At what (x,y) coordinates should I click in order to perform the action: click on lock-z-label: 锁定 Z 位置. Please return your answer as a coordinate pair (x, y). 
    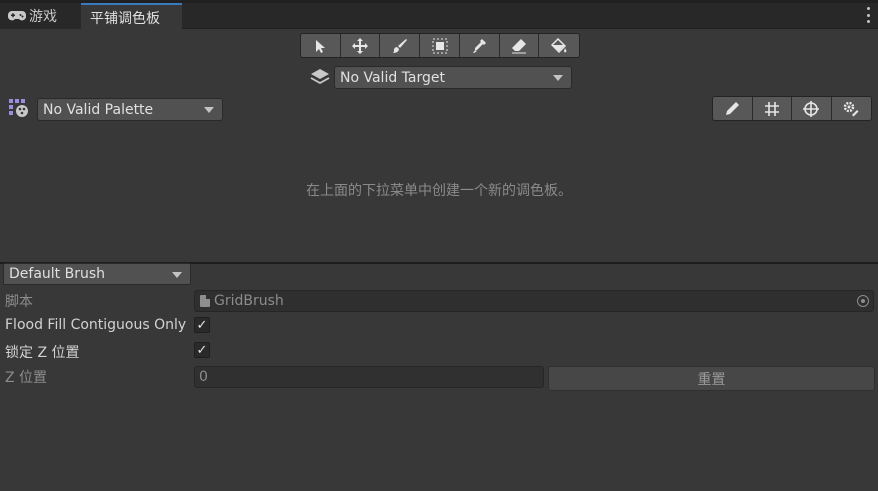
    Looking at the image, I should click on (42, 353).